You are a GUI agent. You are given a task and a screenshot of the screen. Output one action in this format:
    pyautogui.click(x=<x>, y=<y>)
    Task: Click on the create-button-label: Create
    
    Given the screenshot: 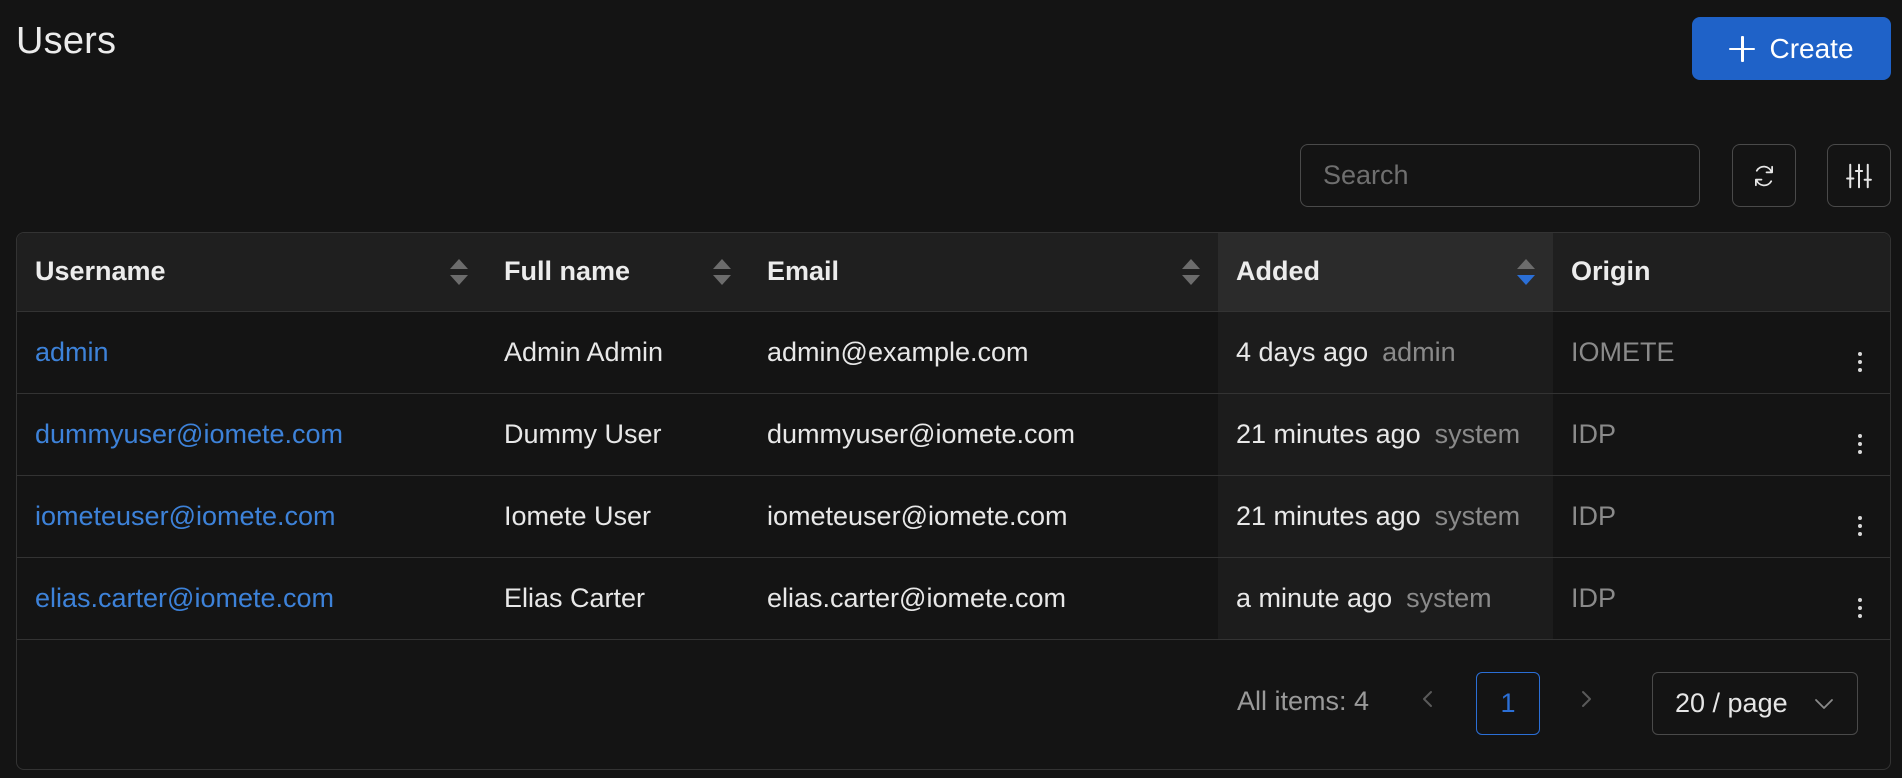 What is the action you would take?
    pyautogui.click(x=1811, y=48)
    